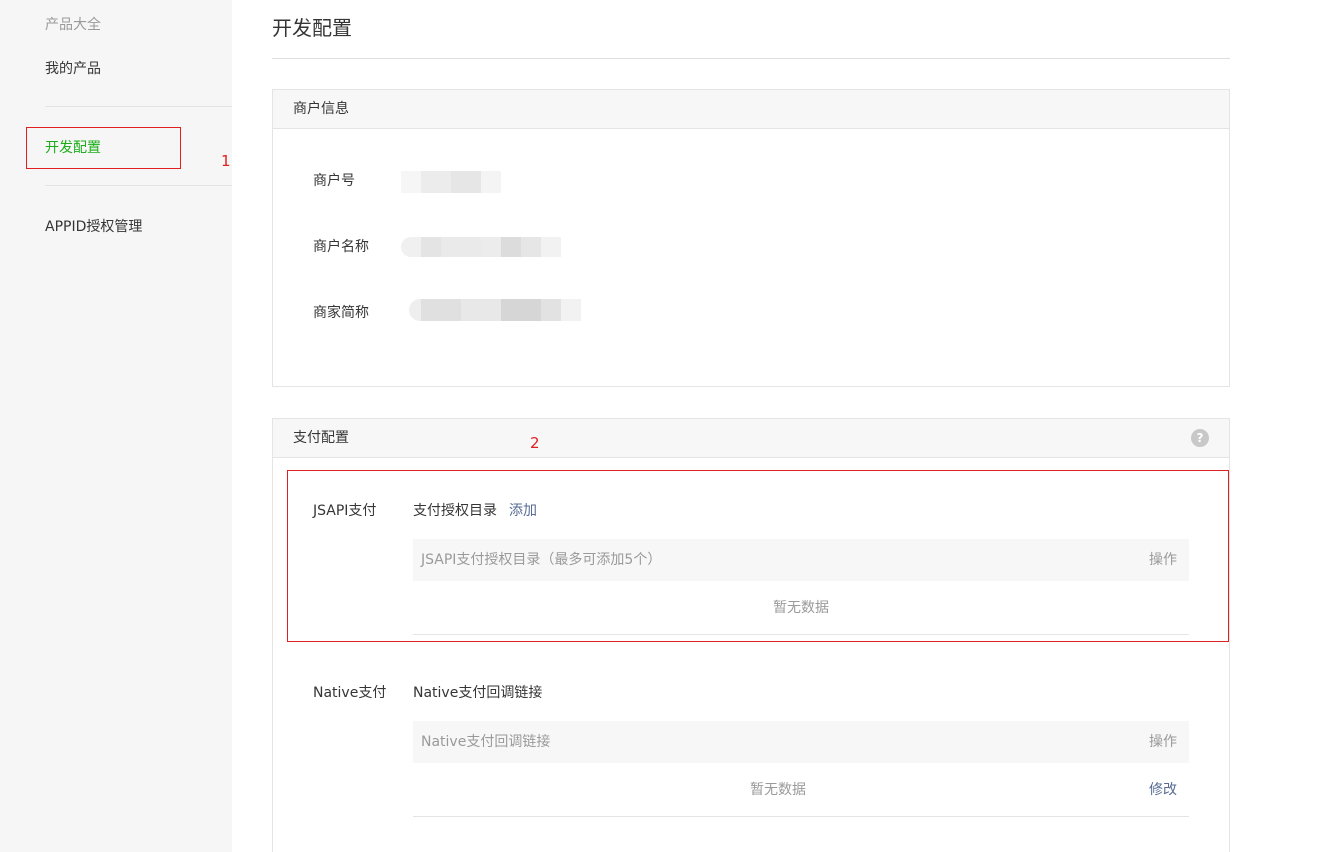 Image resolution: width=1321 pixels, height=852 pixels. Describe the element at coordinates (226, 161) in the screenshot. I see `annotation-number-1: 1` at that location.